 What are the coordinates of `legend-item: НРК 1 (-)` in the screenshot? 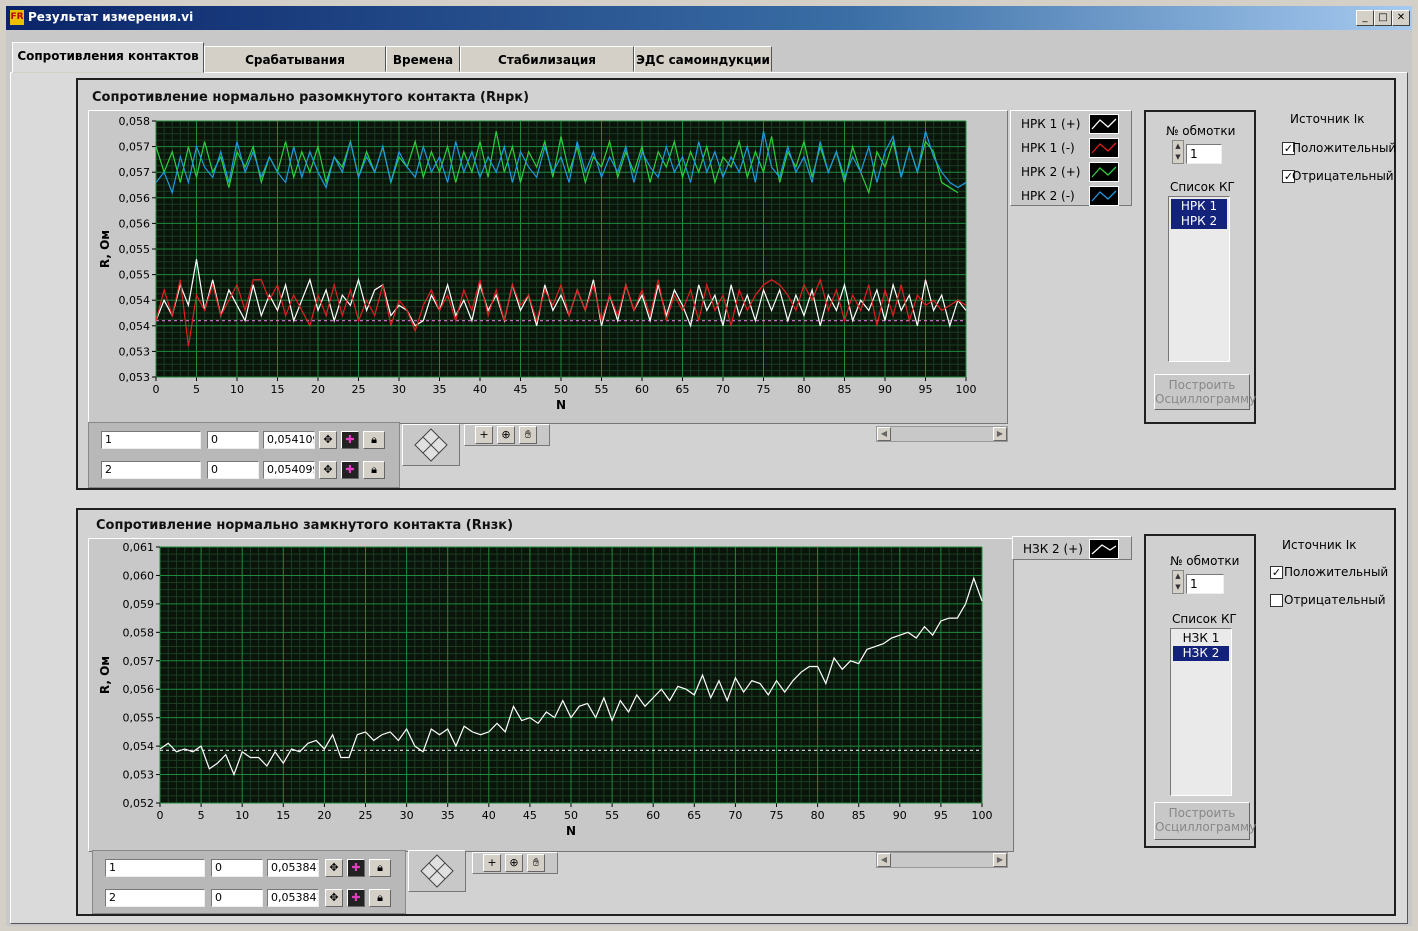 It's located at (1071, 148).